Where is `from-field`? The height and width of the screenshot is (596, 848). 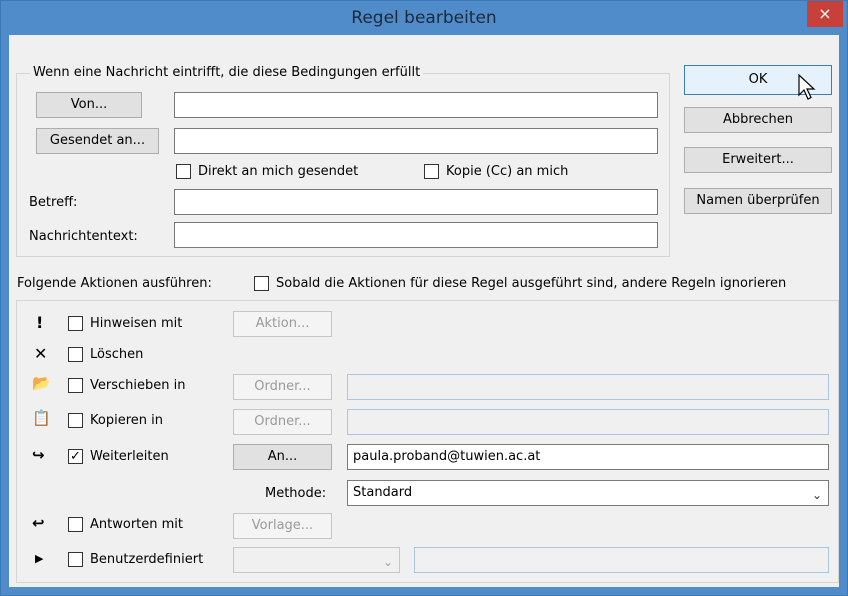 from-field is located at coordinates (416, 105).